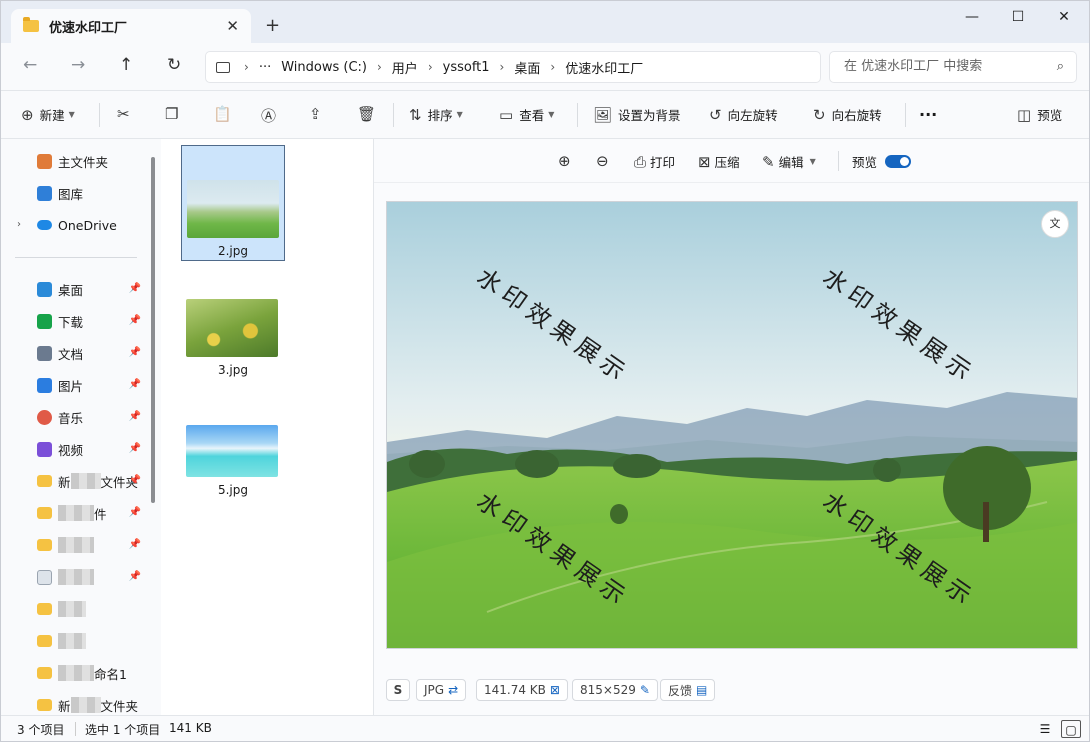 This screenshot has height=742, width=1090. What do you see at coordinates (233, 321) in the screenshot?
I see `file-item: 3.jpg` at bounding box center [233, 321].